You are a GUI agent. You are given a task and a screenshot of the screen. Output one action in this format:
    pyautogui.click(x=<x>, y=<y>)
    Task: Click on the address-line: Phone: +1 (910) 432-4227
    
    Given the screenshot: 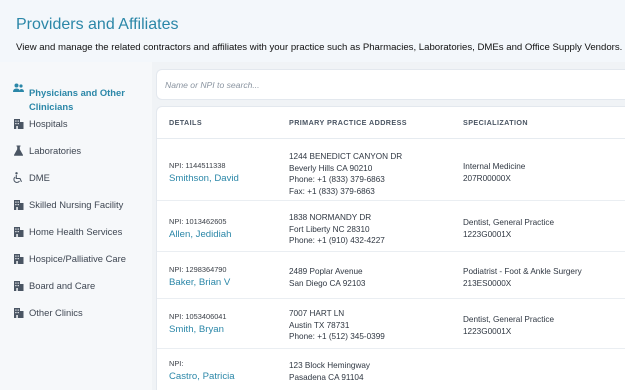 What is the action you would take?
    pyautogui.click(x=337, y=241)
    